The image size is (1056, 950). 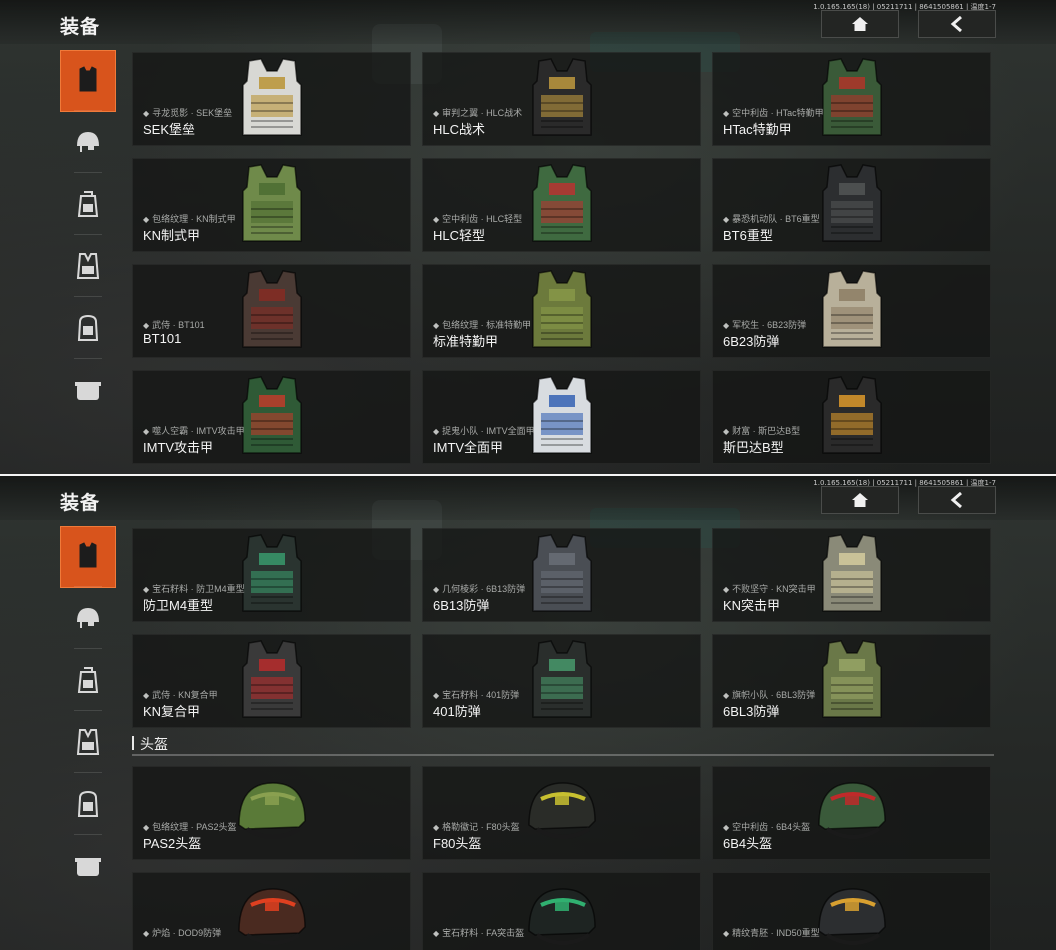 I want to click on armor-card: ◆ 宝石籽料 · 防卫M4重型 防卫M4重型, so click(x=271, y=575).